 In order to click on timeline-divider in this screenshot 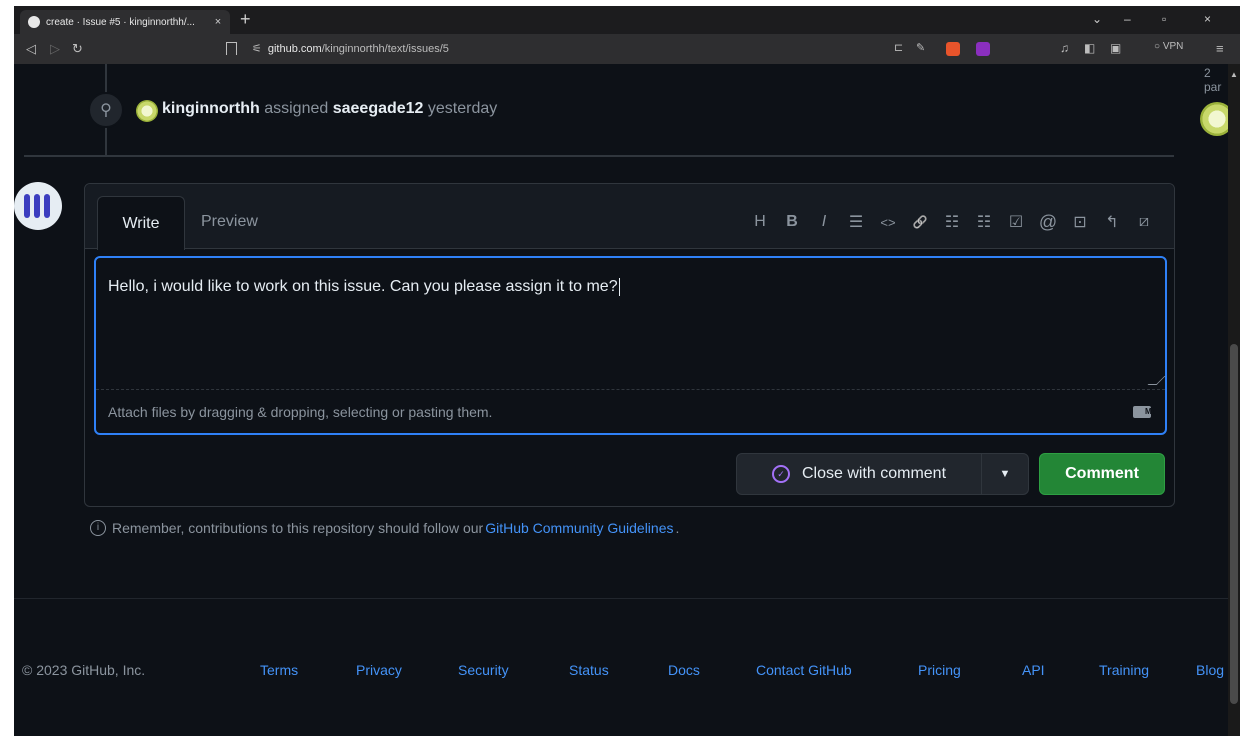, I will do `click(599, 156)`.